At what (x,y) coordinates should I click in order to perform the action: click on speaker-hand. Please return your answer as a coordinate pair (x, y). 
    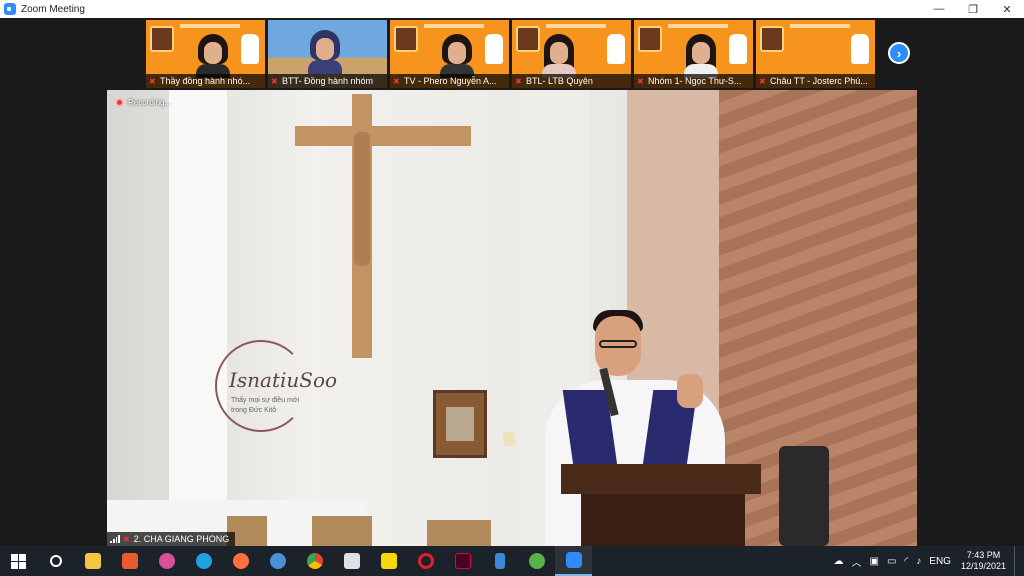
    Looking at the image, I should click on (690, 391).